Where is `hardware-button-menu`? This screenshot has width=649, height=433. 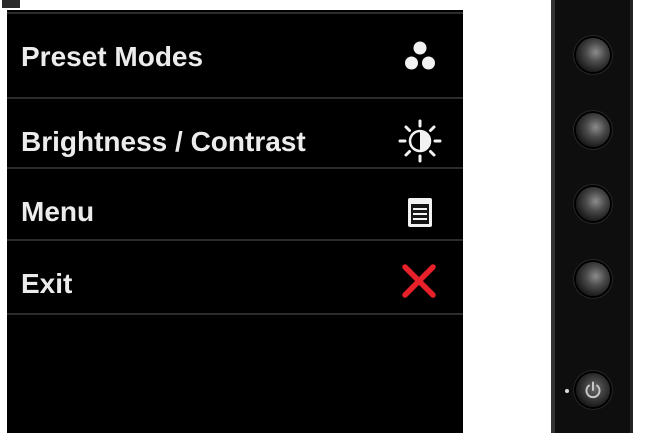
hardware-button-menu is located at coordinates (593, 204).